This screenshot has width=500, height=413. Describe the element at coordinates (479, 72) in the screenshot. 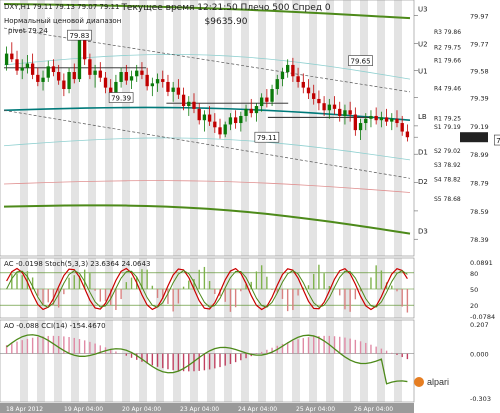

I see `price-tick-label: 79.58` at that location.